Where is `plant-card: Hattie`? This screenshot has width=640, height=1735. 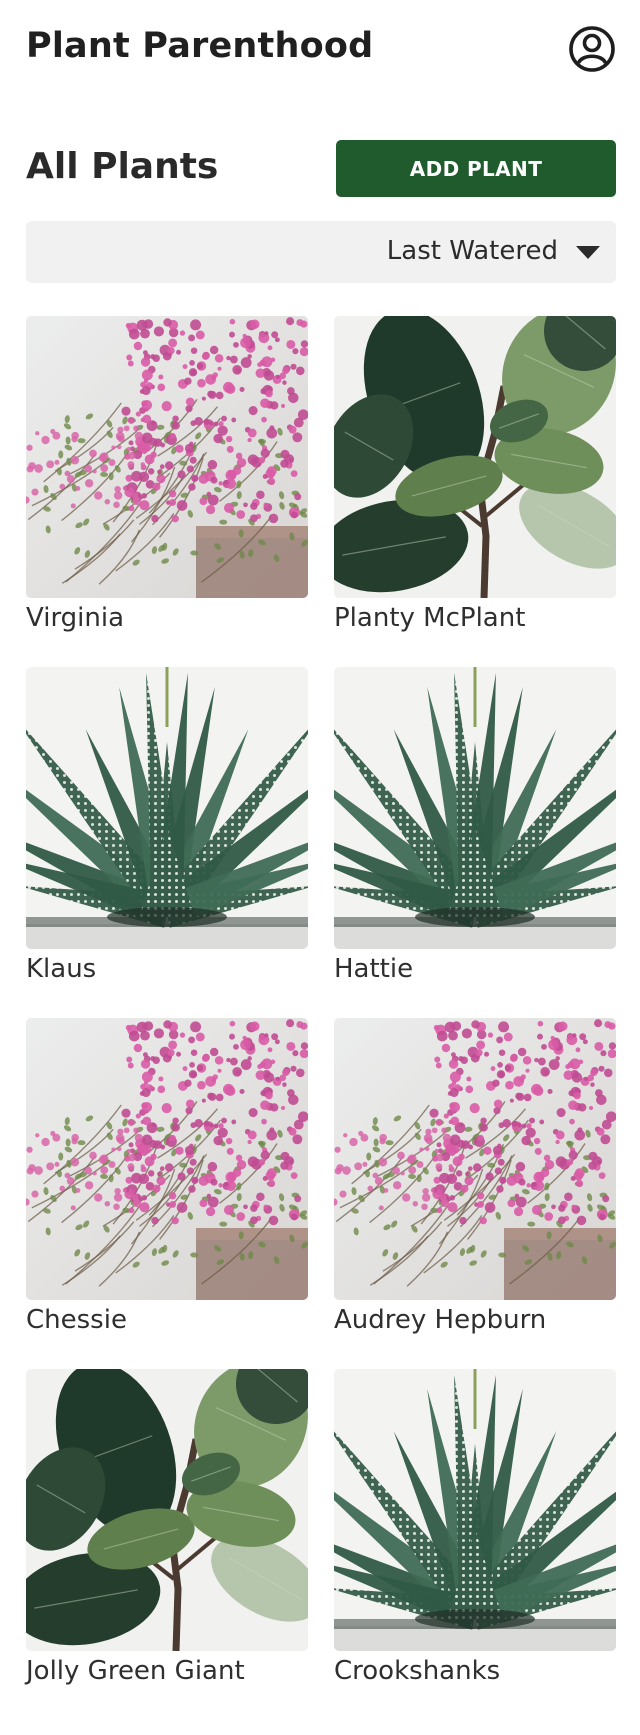 plant-card: Hattie is located at coordinates (475, 842).